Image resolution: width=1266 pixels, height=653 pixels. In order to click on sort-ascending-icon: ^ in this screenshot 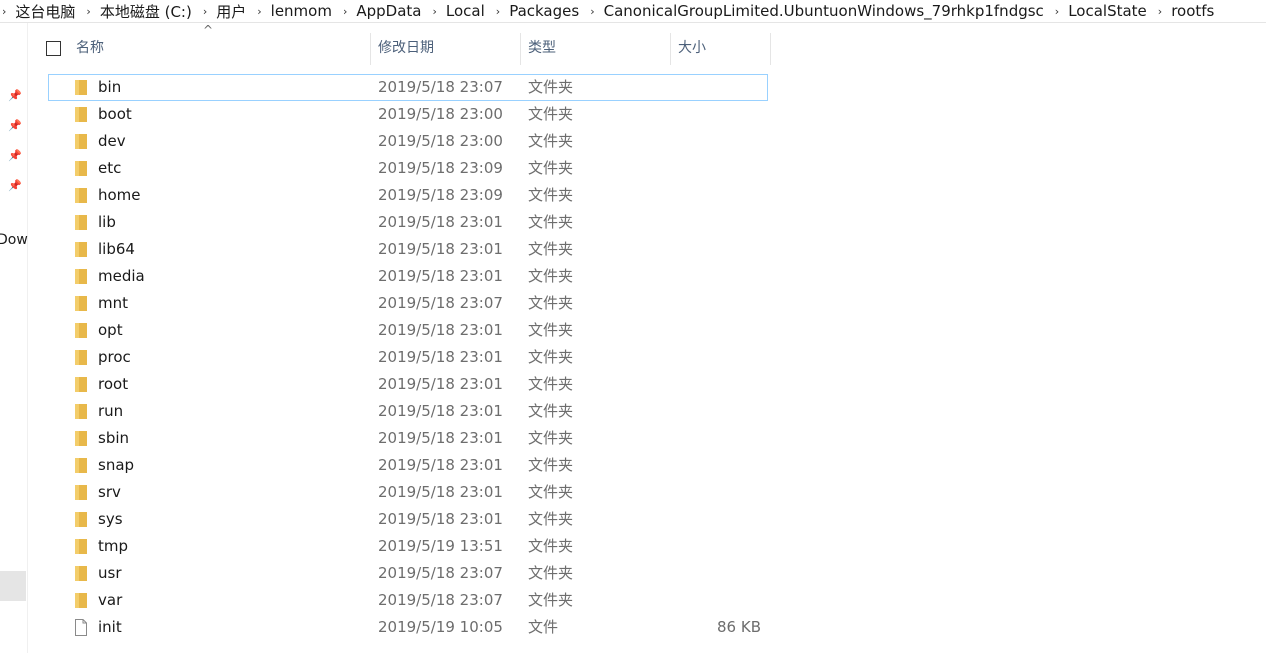, I will do `click(208, 30)`.